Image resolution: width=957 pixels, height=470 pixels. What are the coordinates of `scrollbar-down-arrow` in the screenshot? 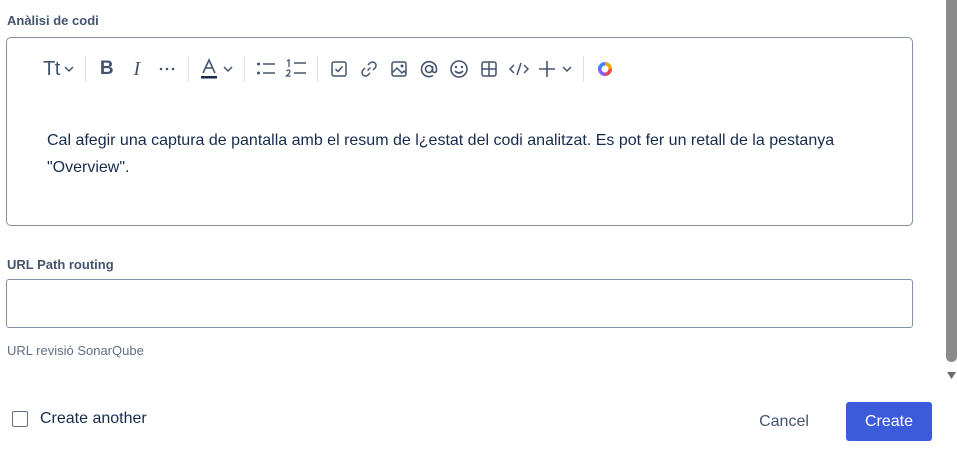 It's located at (951, 375).